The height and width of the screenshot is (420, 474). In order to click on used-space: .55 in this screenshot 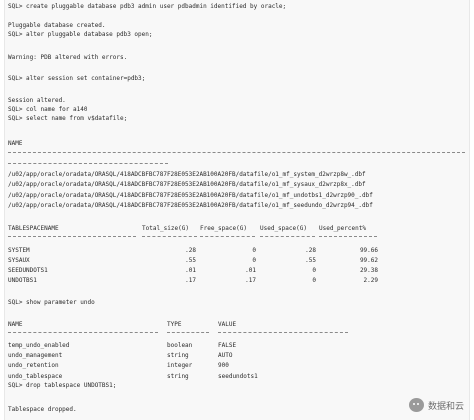, I will do `click(310, 260)`.